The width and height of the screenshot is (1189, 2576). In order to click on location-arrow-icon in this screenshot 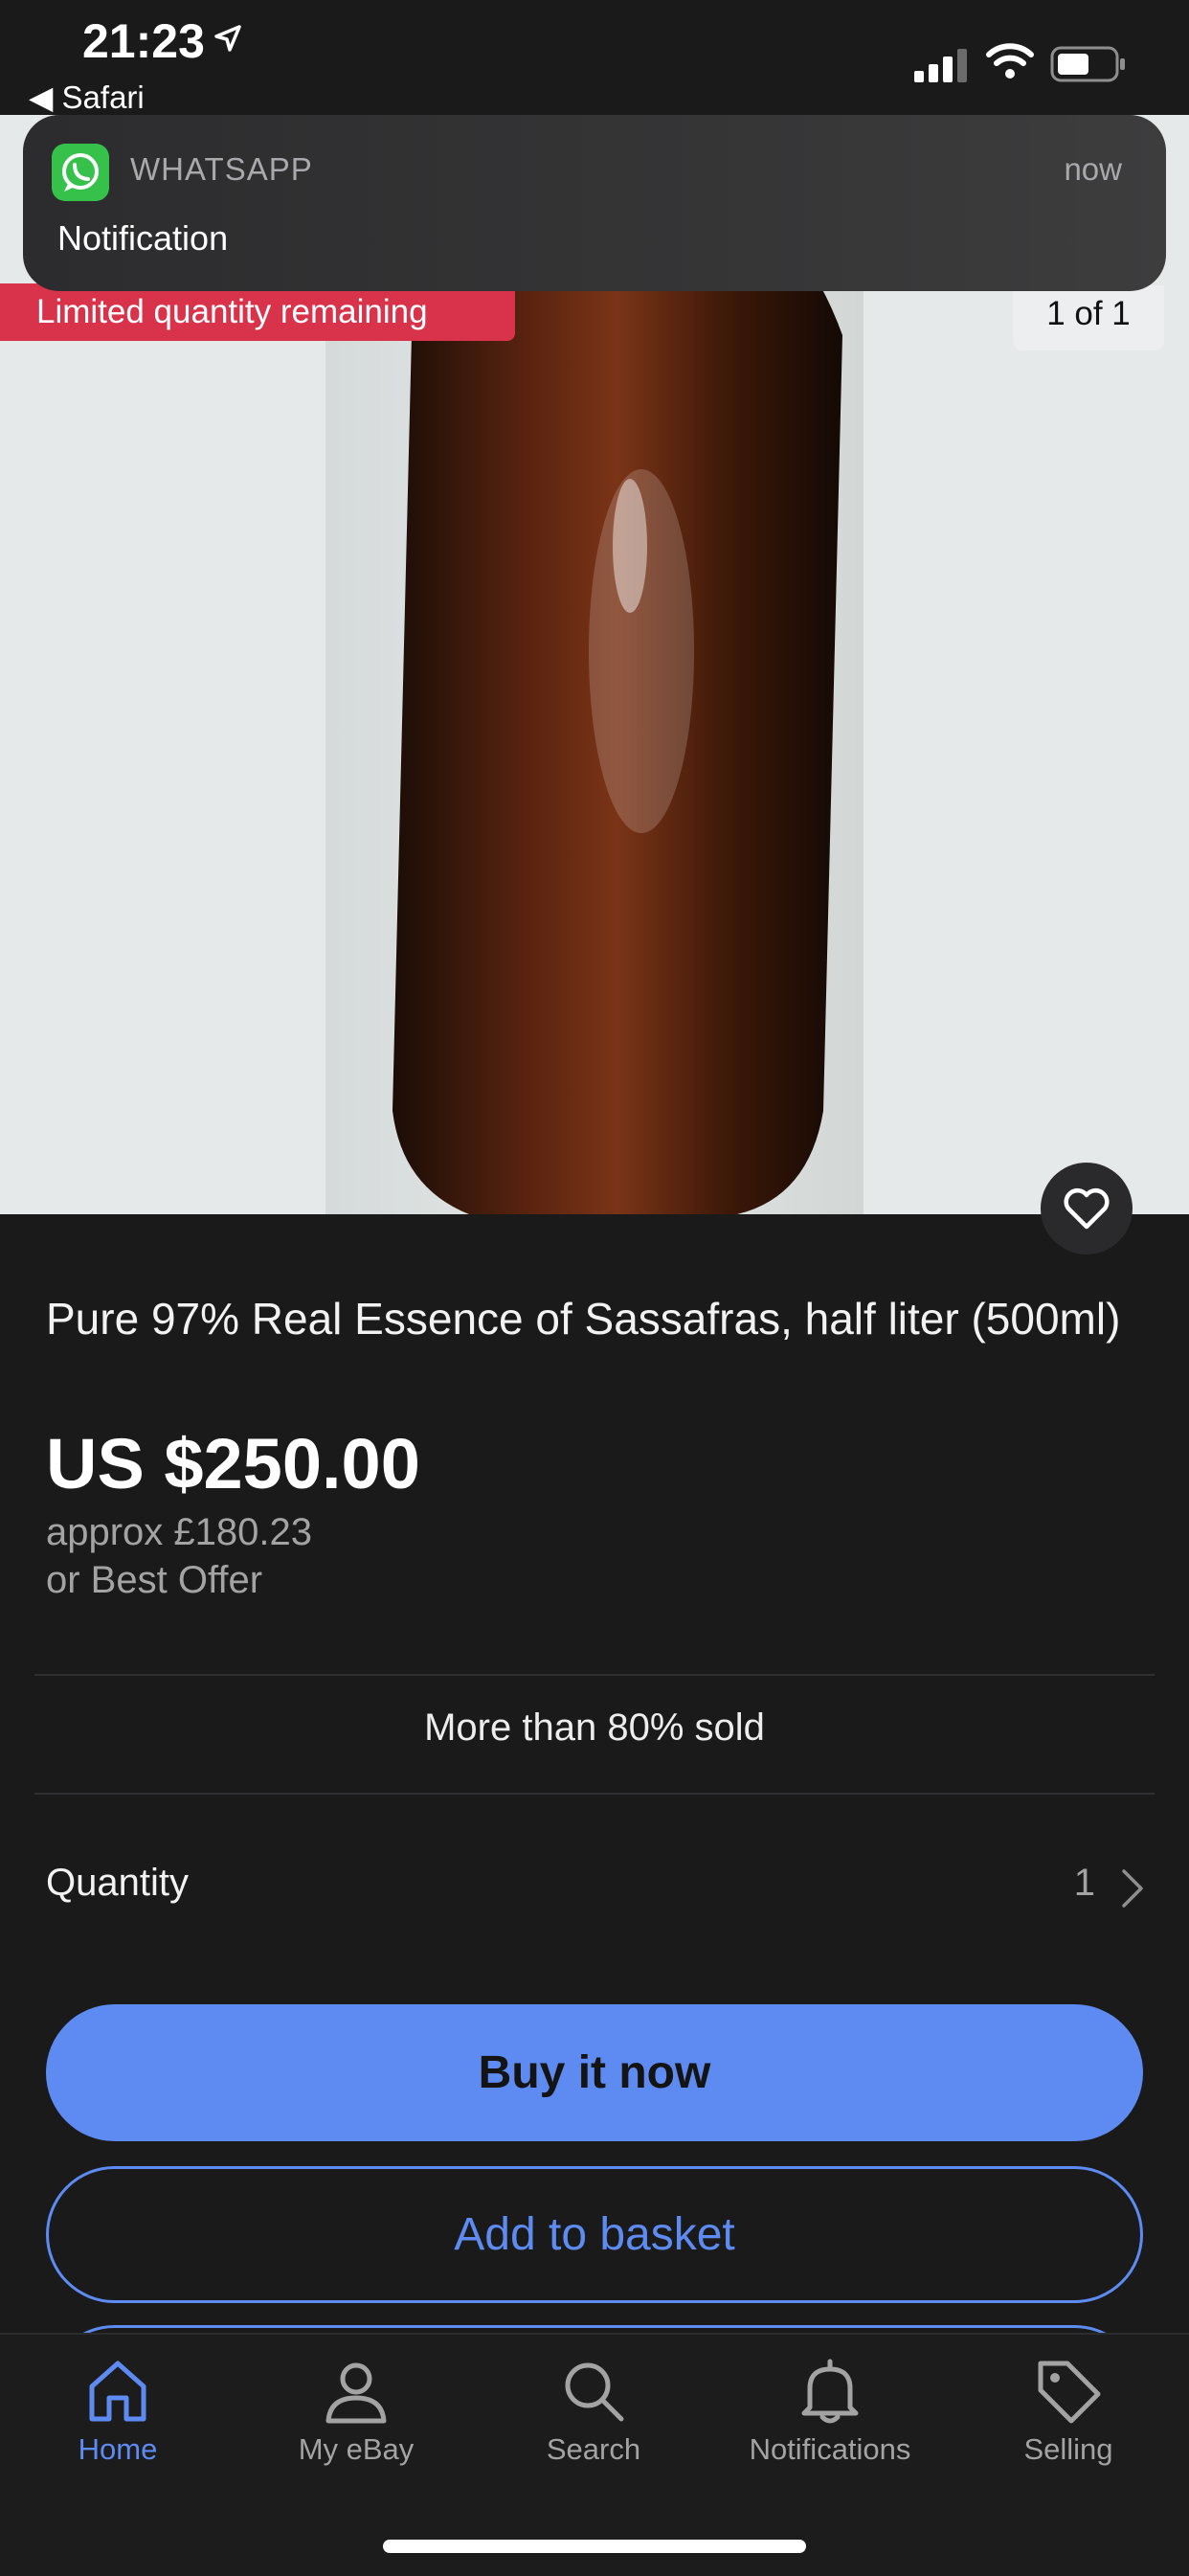, I will do `click(227, 38)`.